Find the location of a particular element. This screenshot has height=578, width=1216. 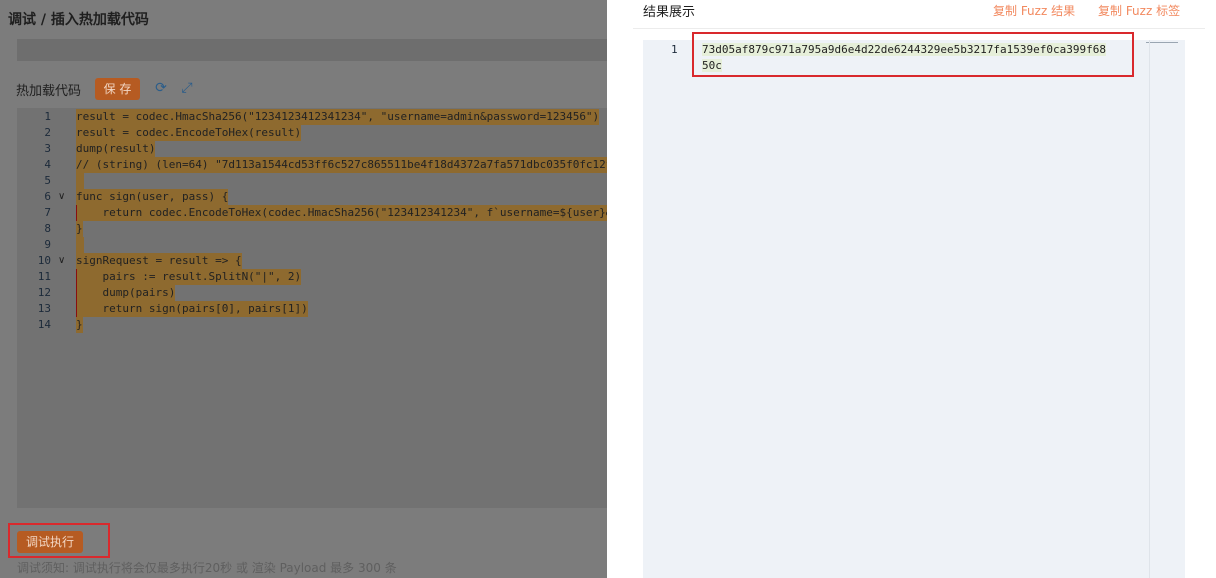

code-line: dump(pairs) is located at coordinates (126, 293).